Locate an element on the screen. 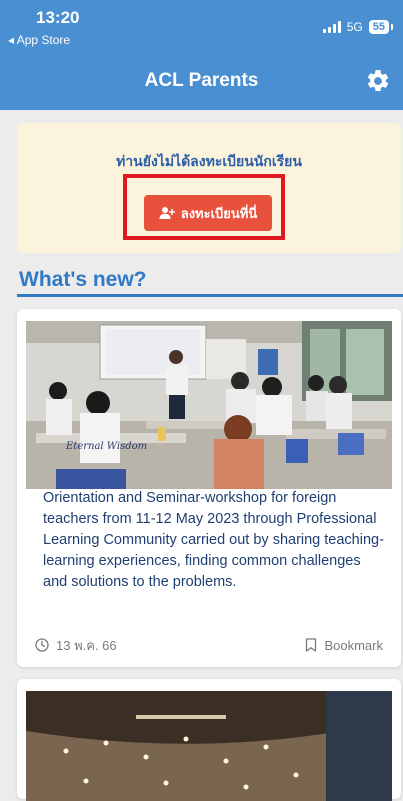 Image resolution: width=403 pixels, height=801 pixels. news-date-label: 13 พ.ค. 66 is located at coordinates (86, 645).